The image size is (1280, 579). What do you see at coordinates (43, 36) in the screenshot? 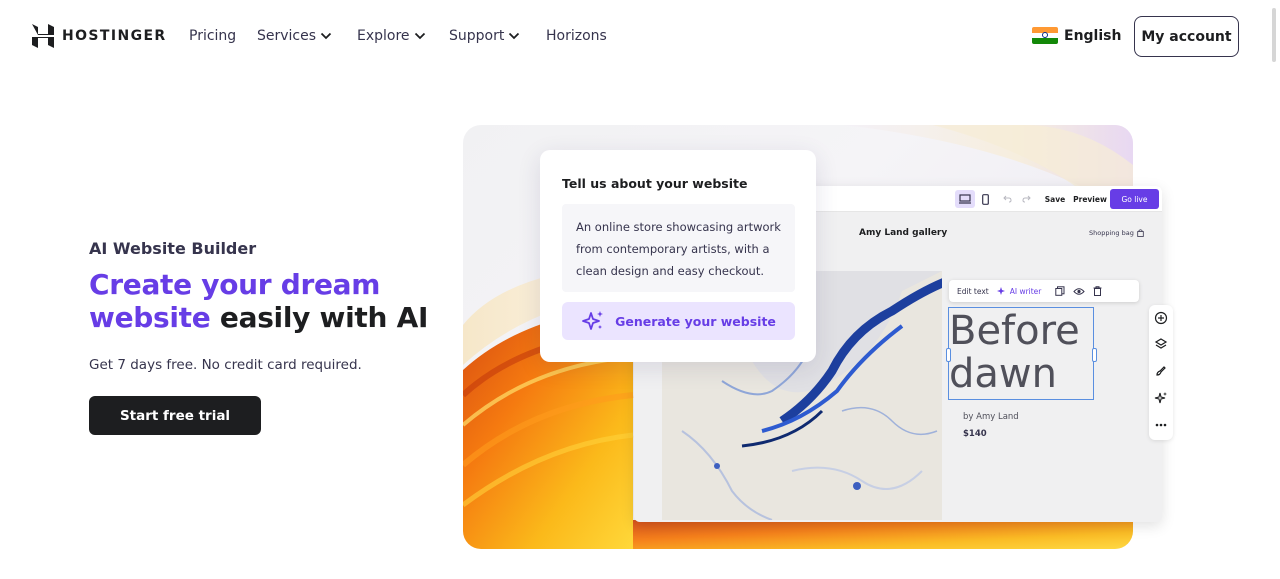
I see `hostinger-logo-icon` at bounding box center [43, 36].